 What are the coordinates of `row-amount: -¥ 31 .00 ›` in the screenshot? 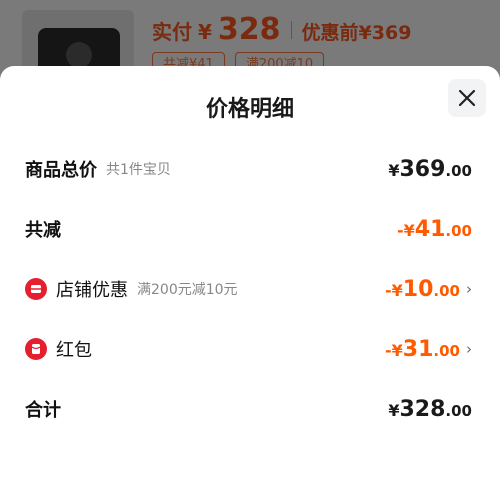 It's located at (428, 349).